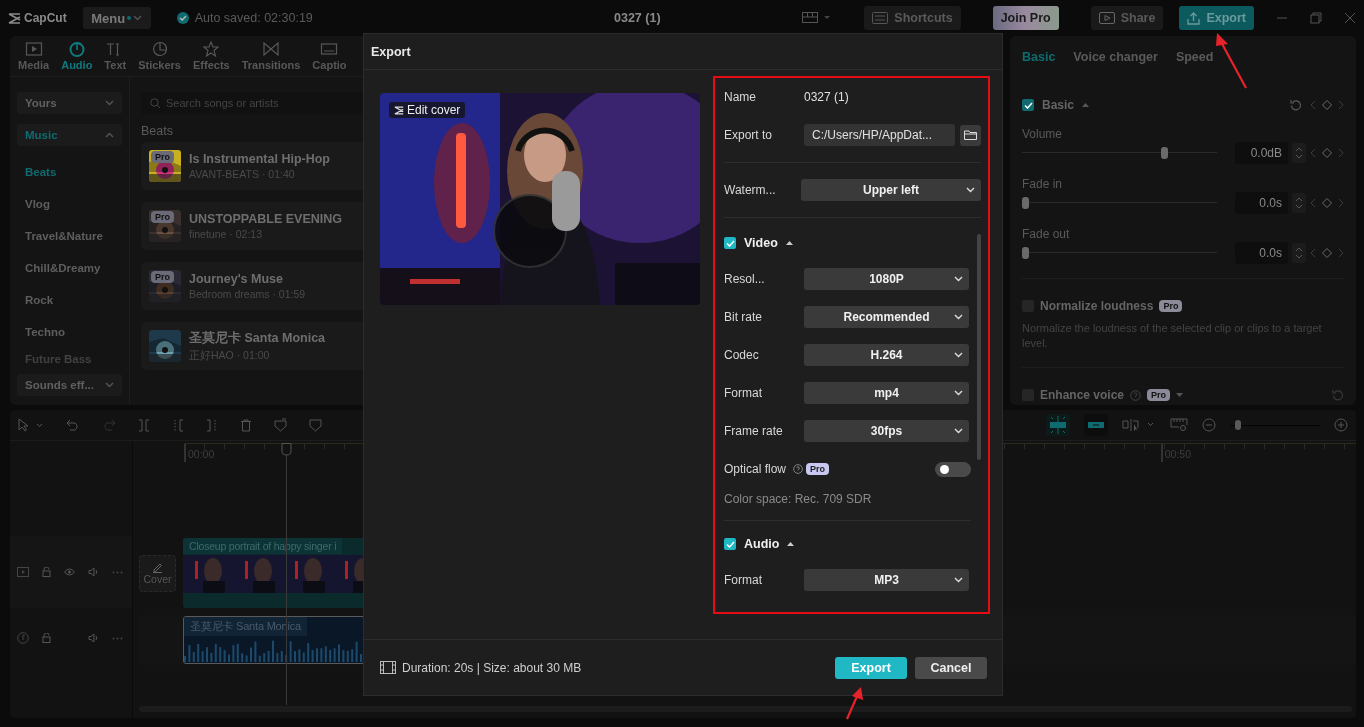 Image resolution: width=1364 pixels, height=727 pixels. What do you see at coordinates (69, 135) in the screenshot?
I see `category-group: Music` at bounding box center [69, 135].